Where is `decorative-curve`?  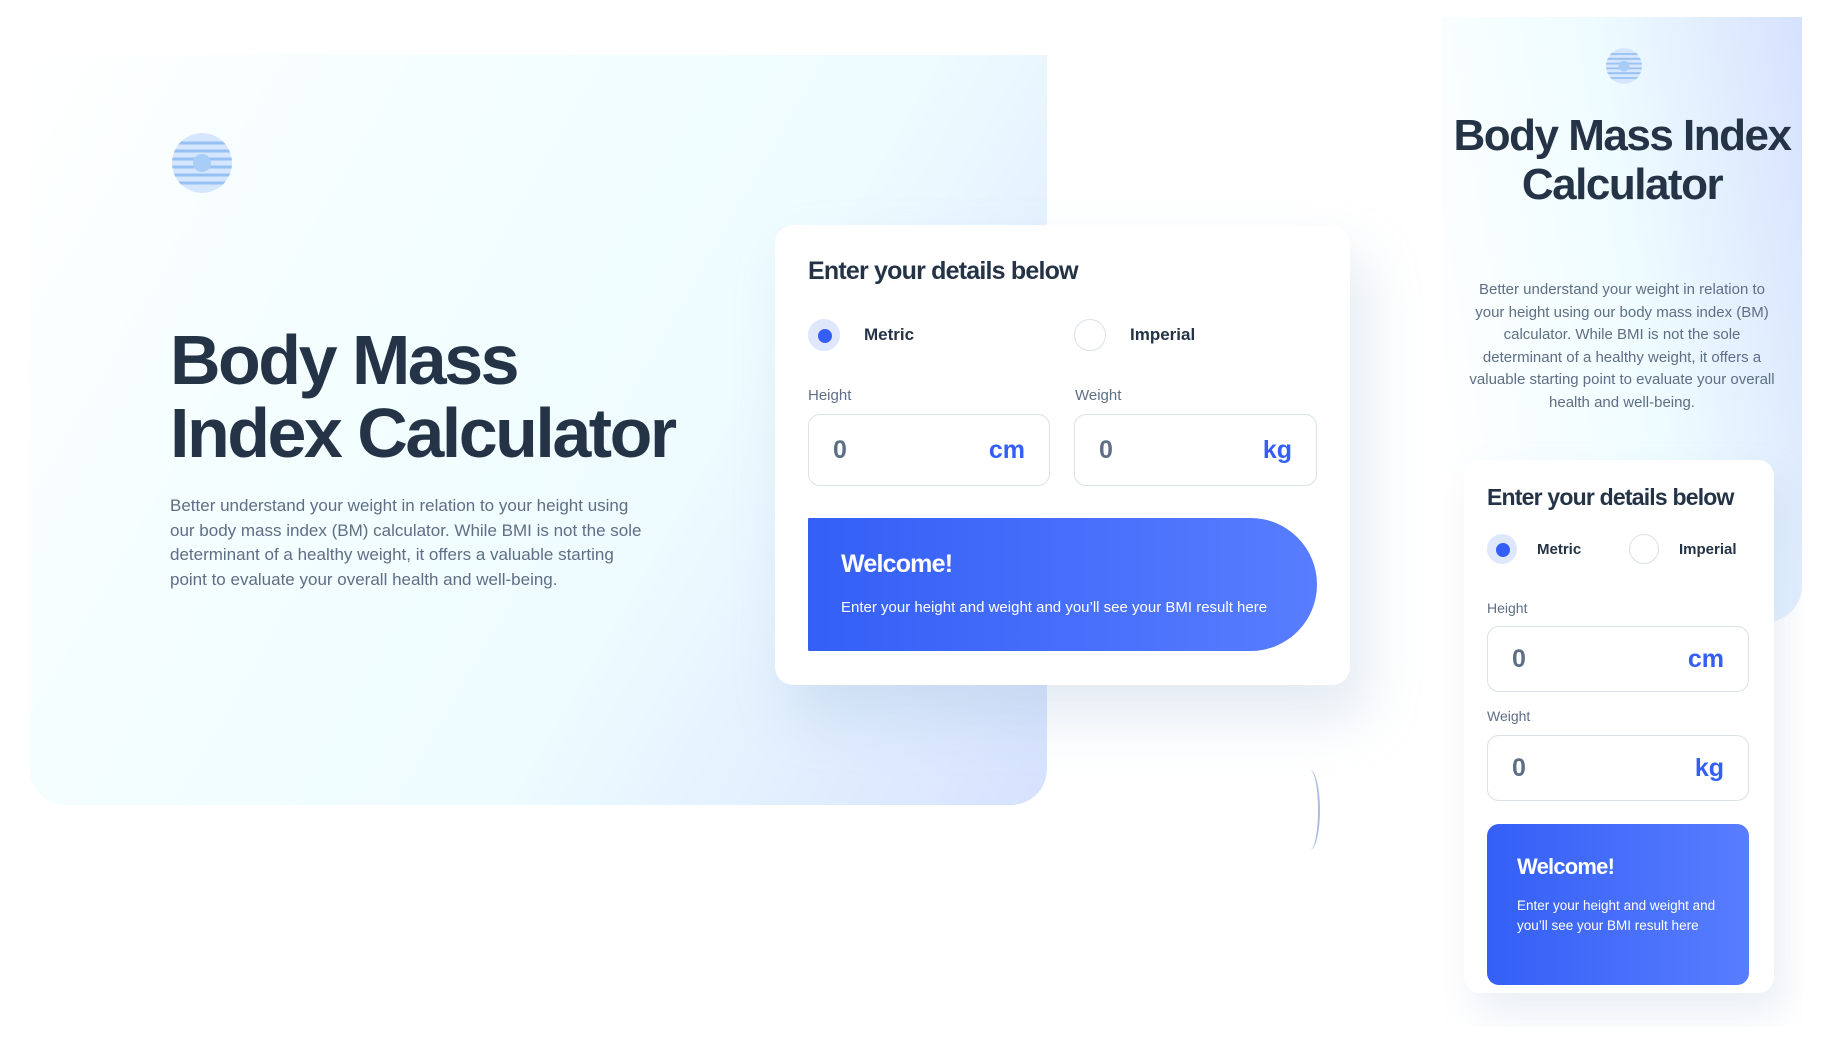 decorative-curve is located at coordinates (1310, 810).